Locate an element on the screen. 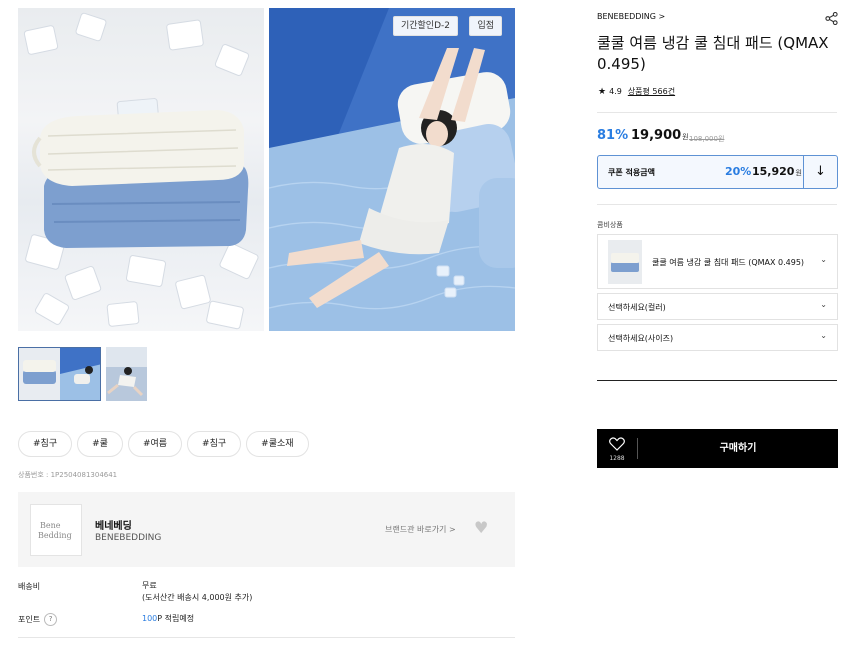 The height and width of the screenshot is (666, 850). sale-price: 19,900원 is located at coordinates (660, 135).